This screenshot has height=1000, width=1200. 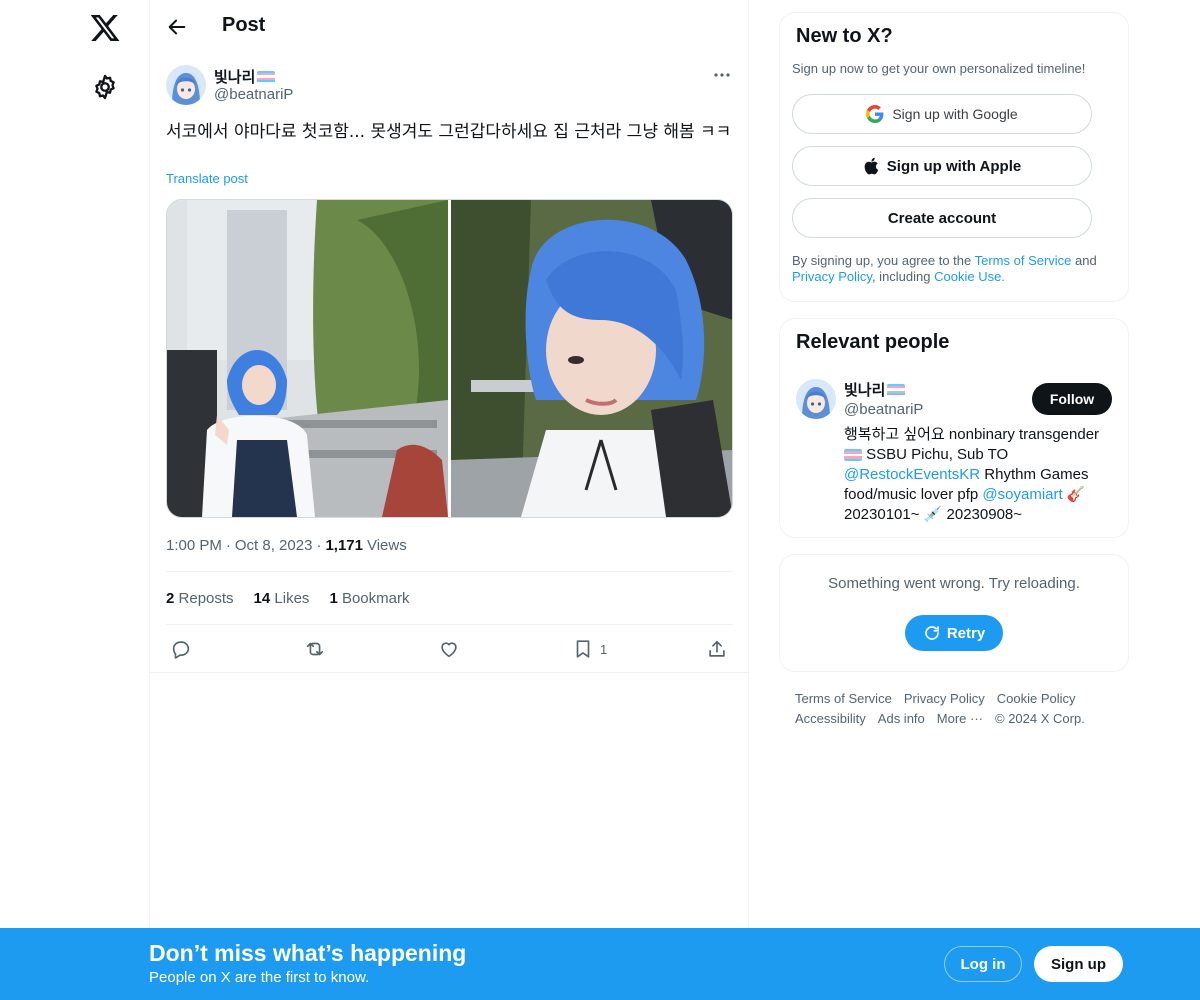 What do you see at coordinates (969, 276) in the screenshot?
I see `cookie-link: Cookie Use.` at bounding box center [969, 276].